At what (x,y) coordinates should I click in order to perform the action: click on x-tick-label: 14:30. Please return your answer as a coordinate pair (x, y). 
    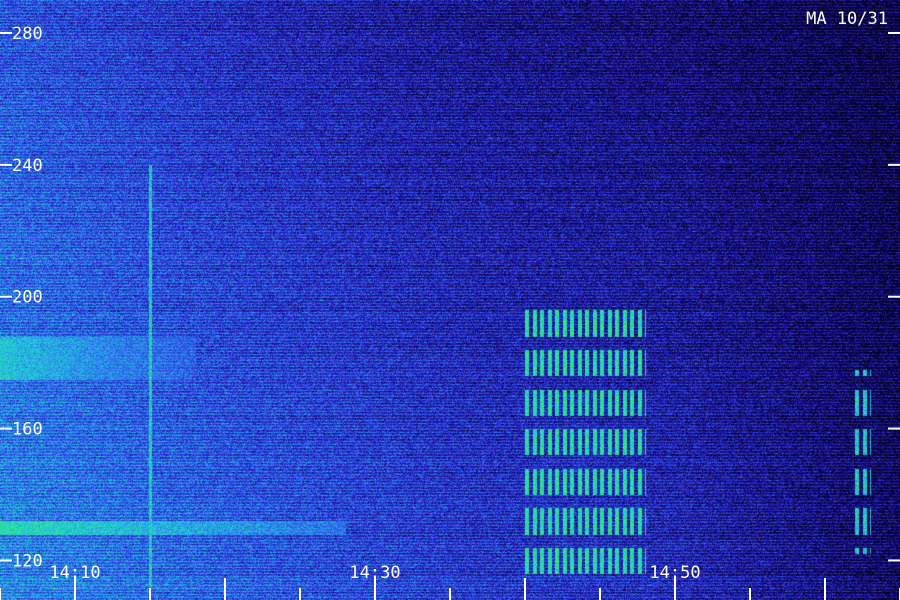
    Looking at the image, I should click on (374, 573).